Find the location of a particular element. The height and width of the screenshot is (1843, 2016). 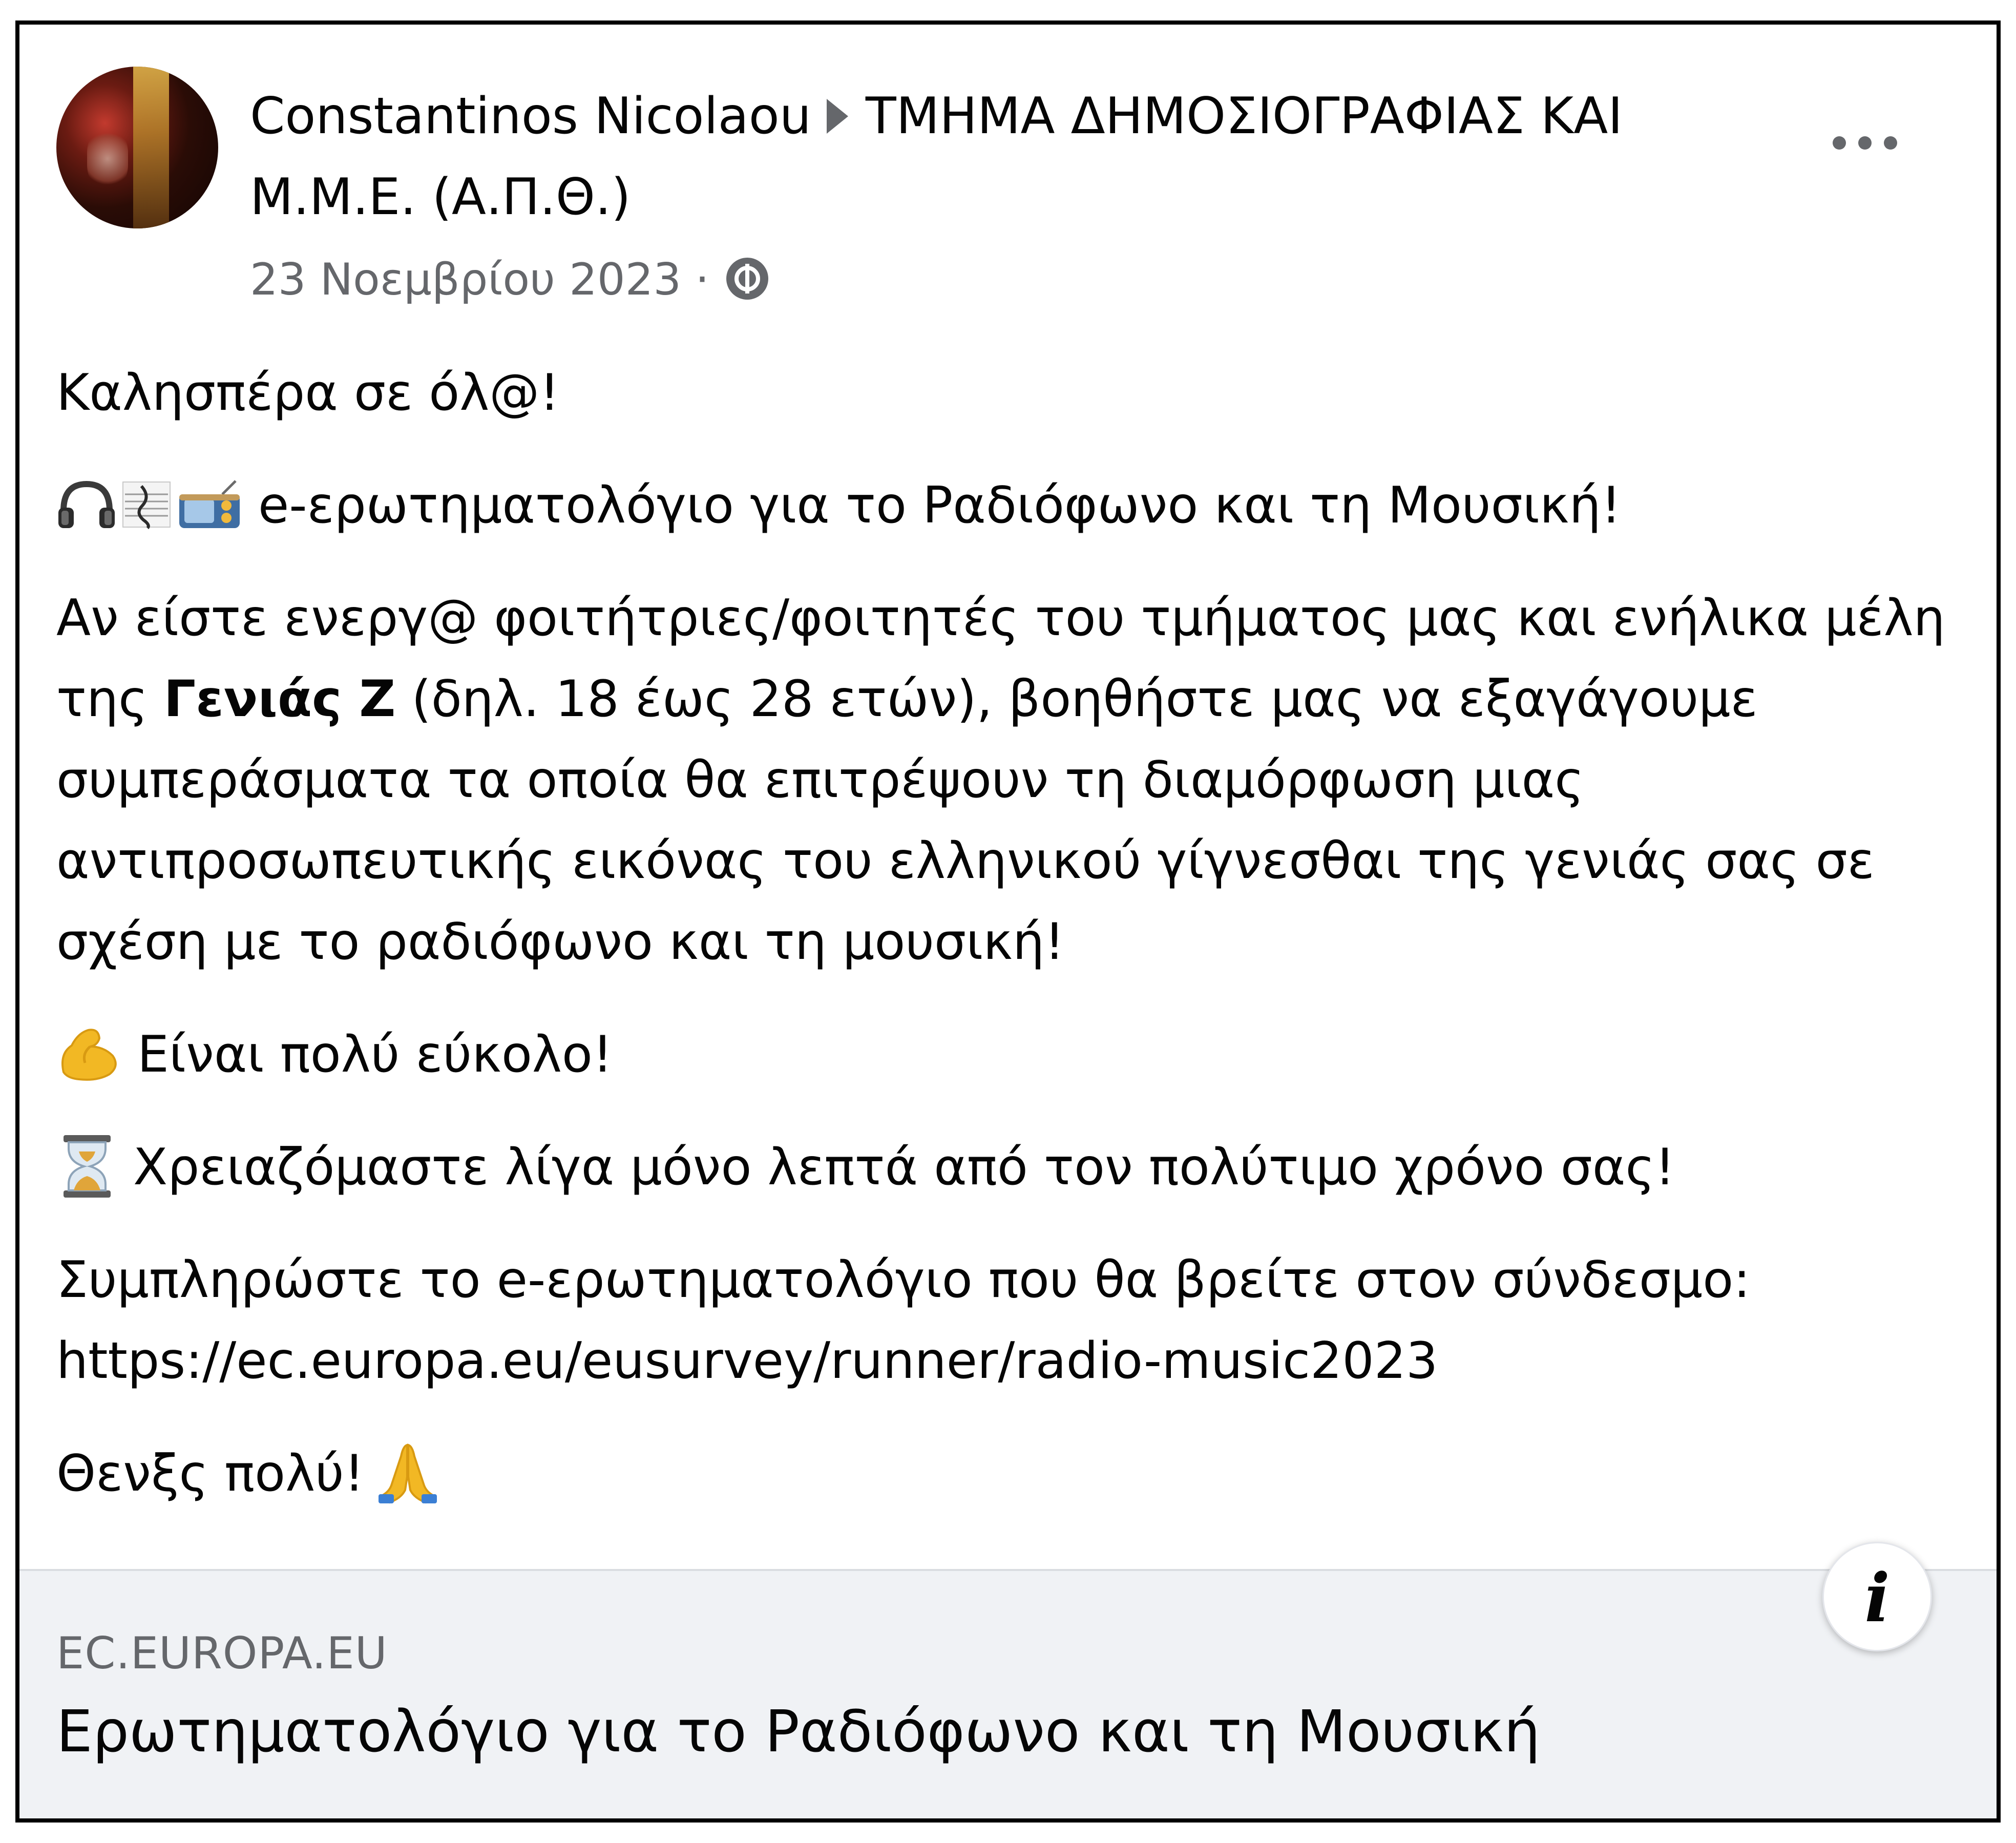

author-avatar is located at coordinates (137, 147).